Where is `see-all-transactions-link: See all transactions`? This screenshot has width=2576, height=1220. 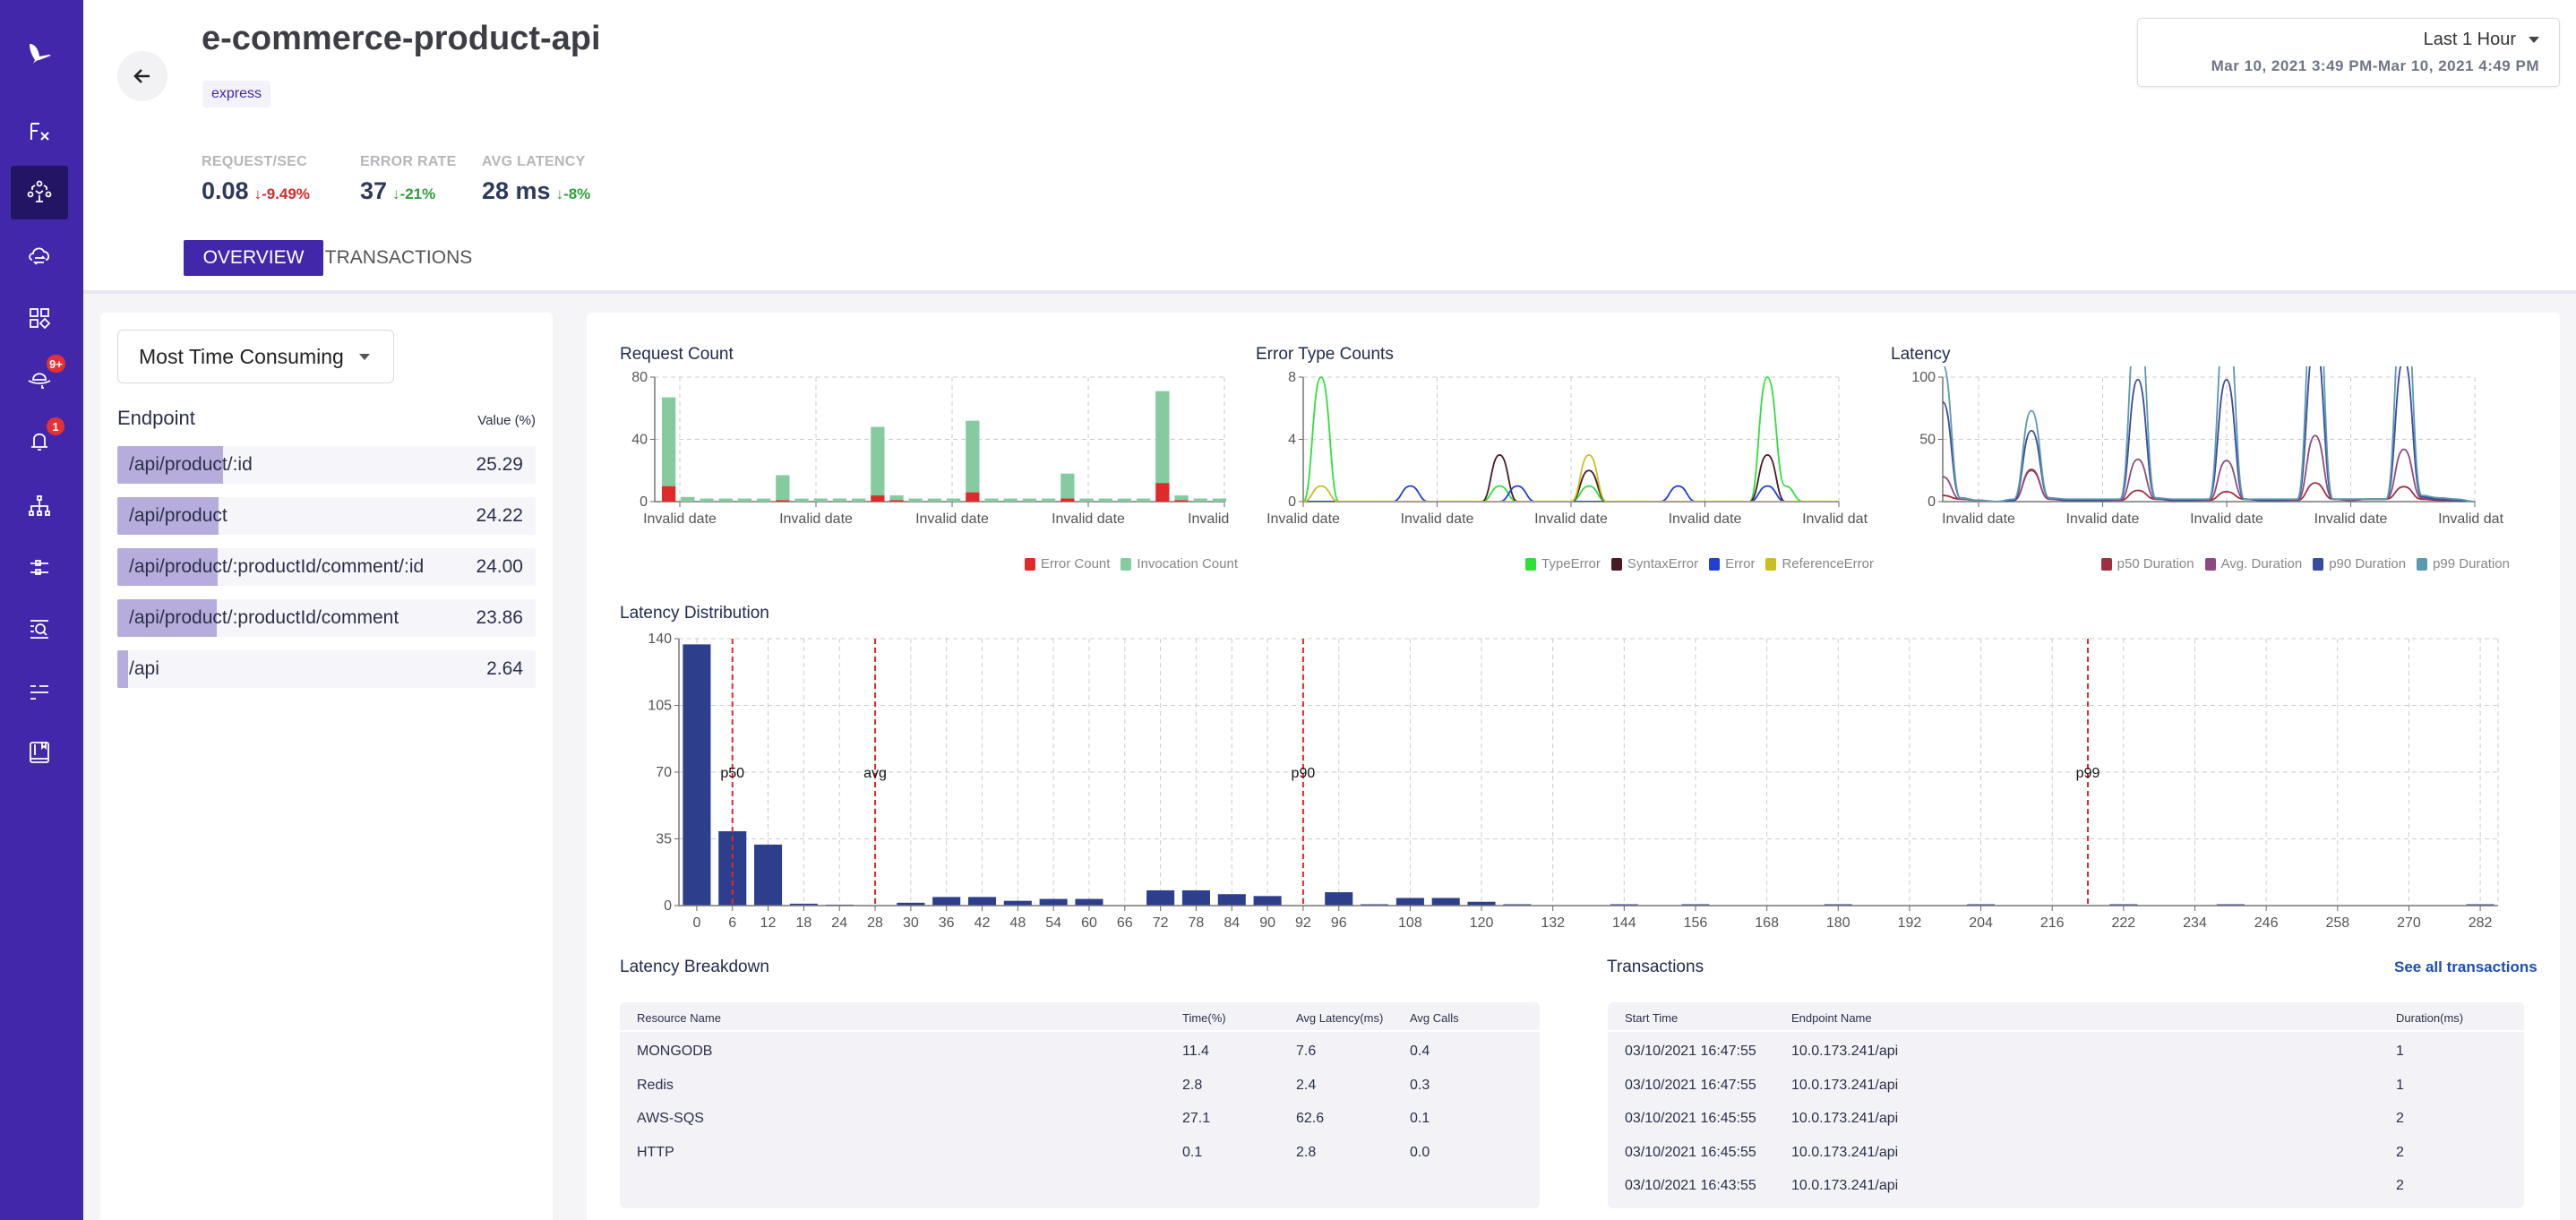 see-all-transactions-link: See all transactions is located at coordinates (2465, 967).